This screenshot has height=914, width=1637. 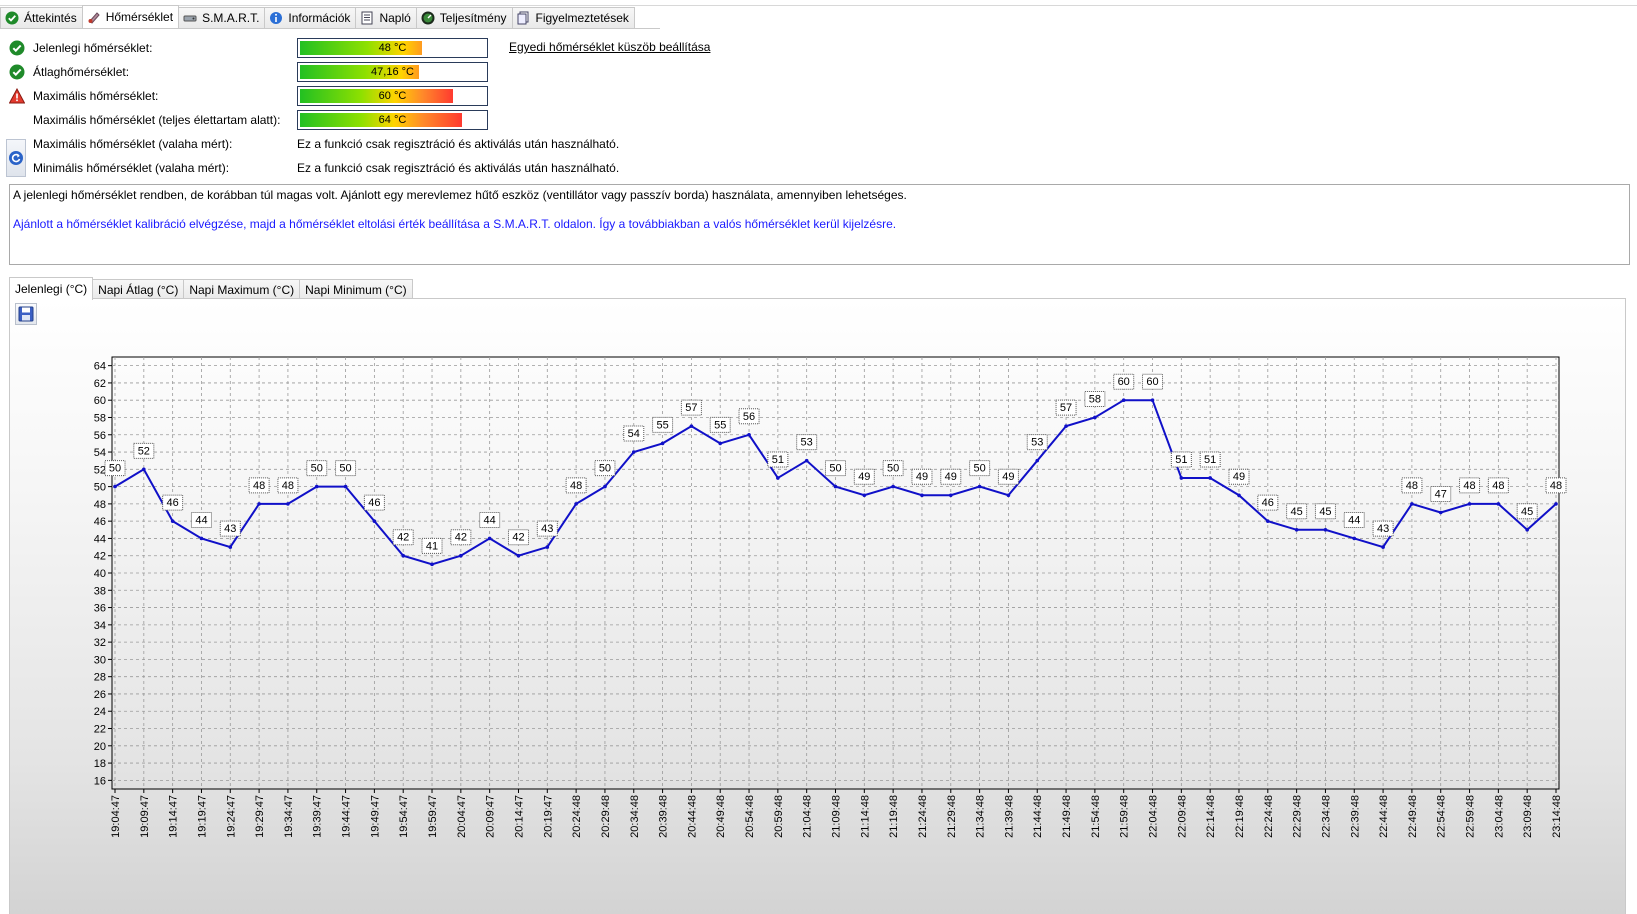 I want to click on y-tick-label: 50, so click(x=100, y=488).